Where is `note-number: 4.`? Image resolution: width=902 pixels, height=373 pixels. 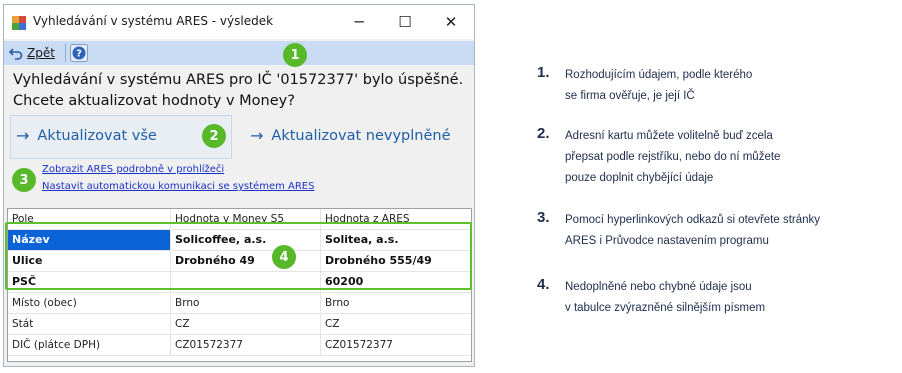 note-number: 4. is located at coordinates (543, 284).